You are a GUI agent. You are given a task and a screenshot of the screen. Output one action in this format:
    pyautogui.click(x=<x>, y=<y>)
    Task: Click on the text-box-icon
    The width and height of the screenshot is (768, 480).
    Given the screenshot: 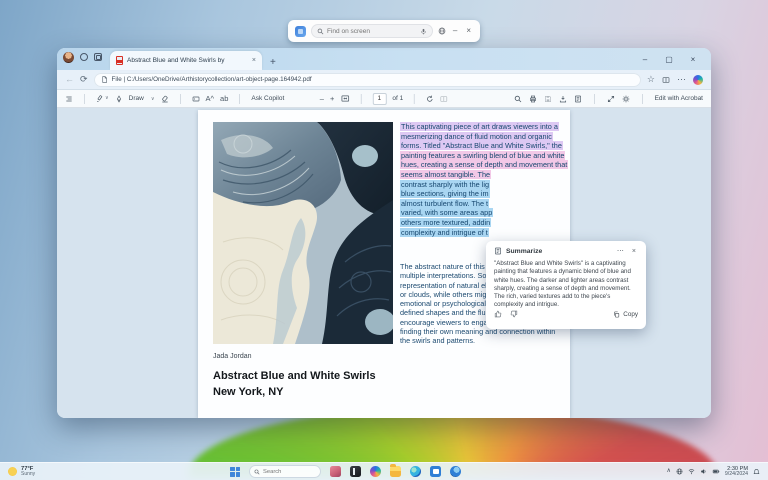 What is the action you would take?
    pyautogui.click(x=196, y=99)
    